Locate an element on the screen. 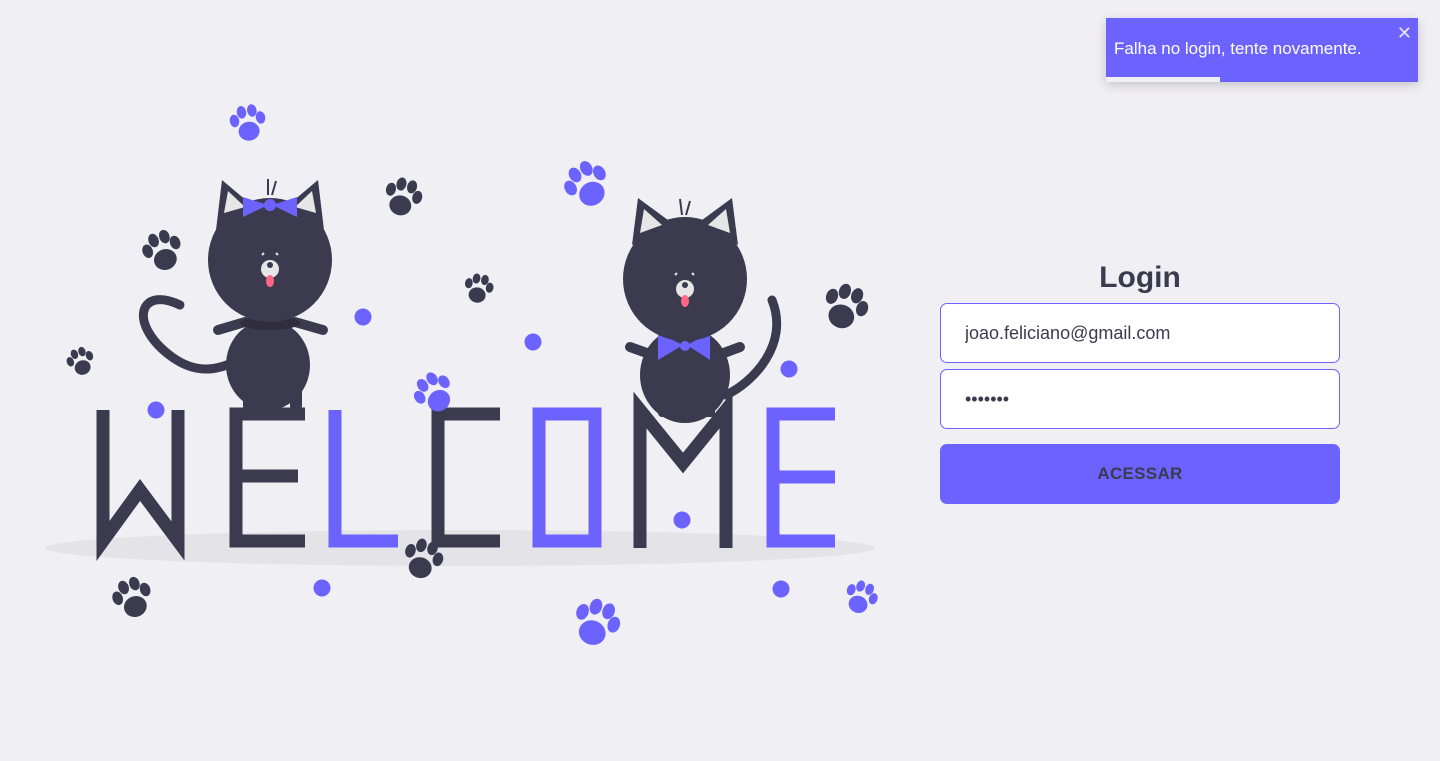 The image size is (1440, 761). welcome-word is located at coordinates (465, 476).